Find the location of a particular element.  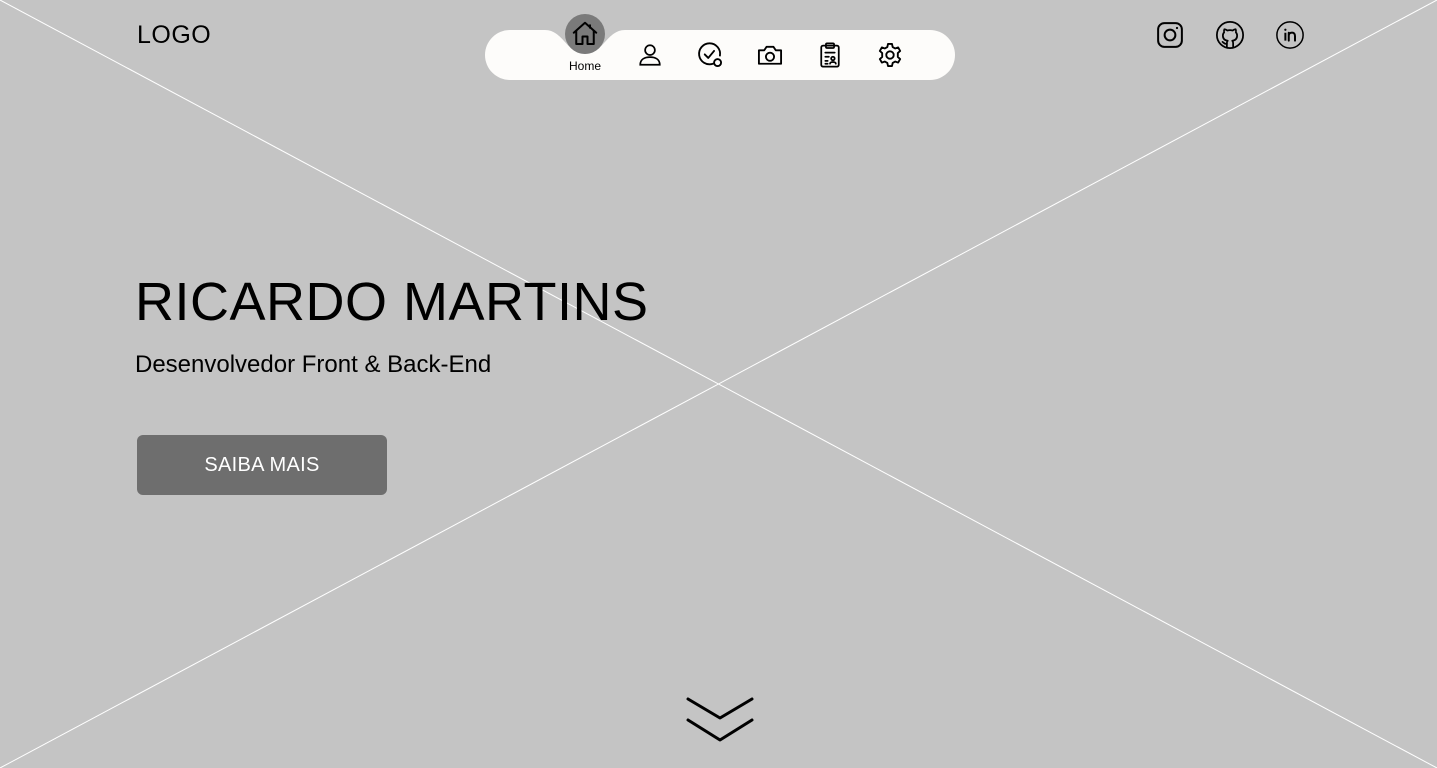

linkedin-link is located at coordinates (1290, 35).